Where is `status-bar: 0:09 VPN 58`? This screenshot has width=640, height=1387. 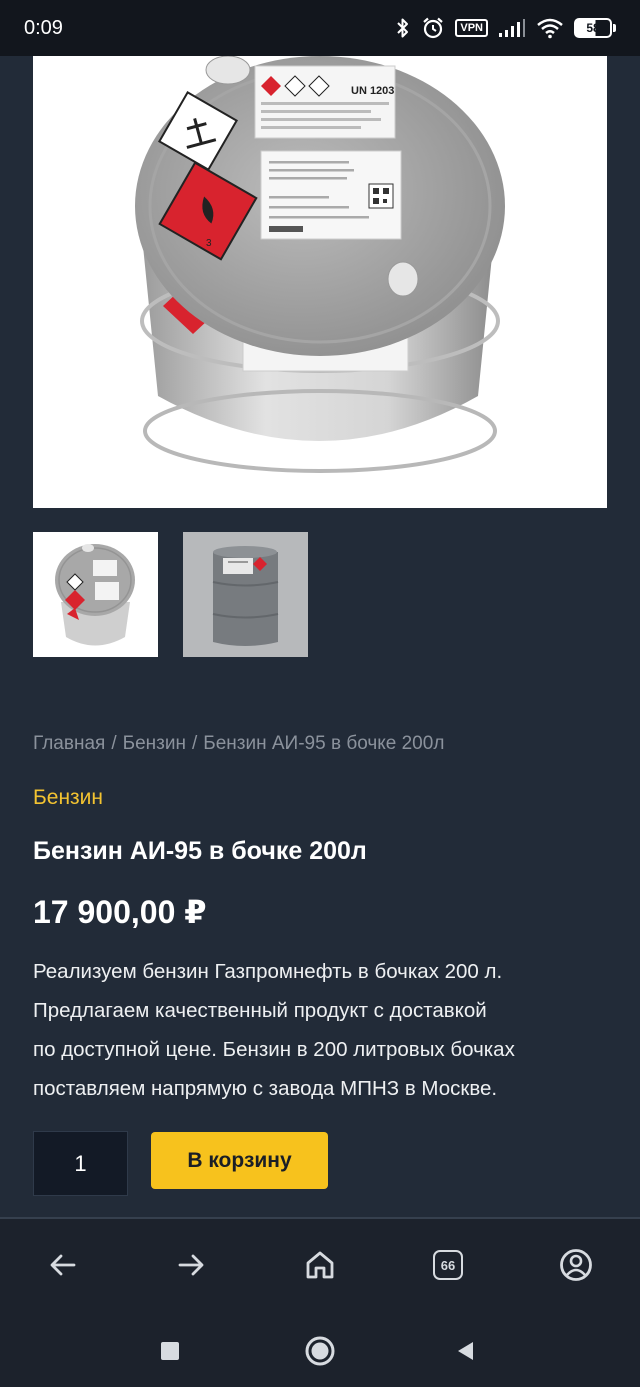 status-bar: 0:09 VPN 58 is located at coordinates (320, 28).